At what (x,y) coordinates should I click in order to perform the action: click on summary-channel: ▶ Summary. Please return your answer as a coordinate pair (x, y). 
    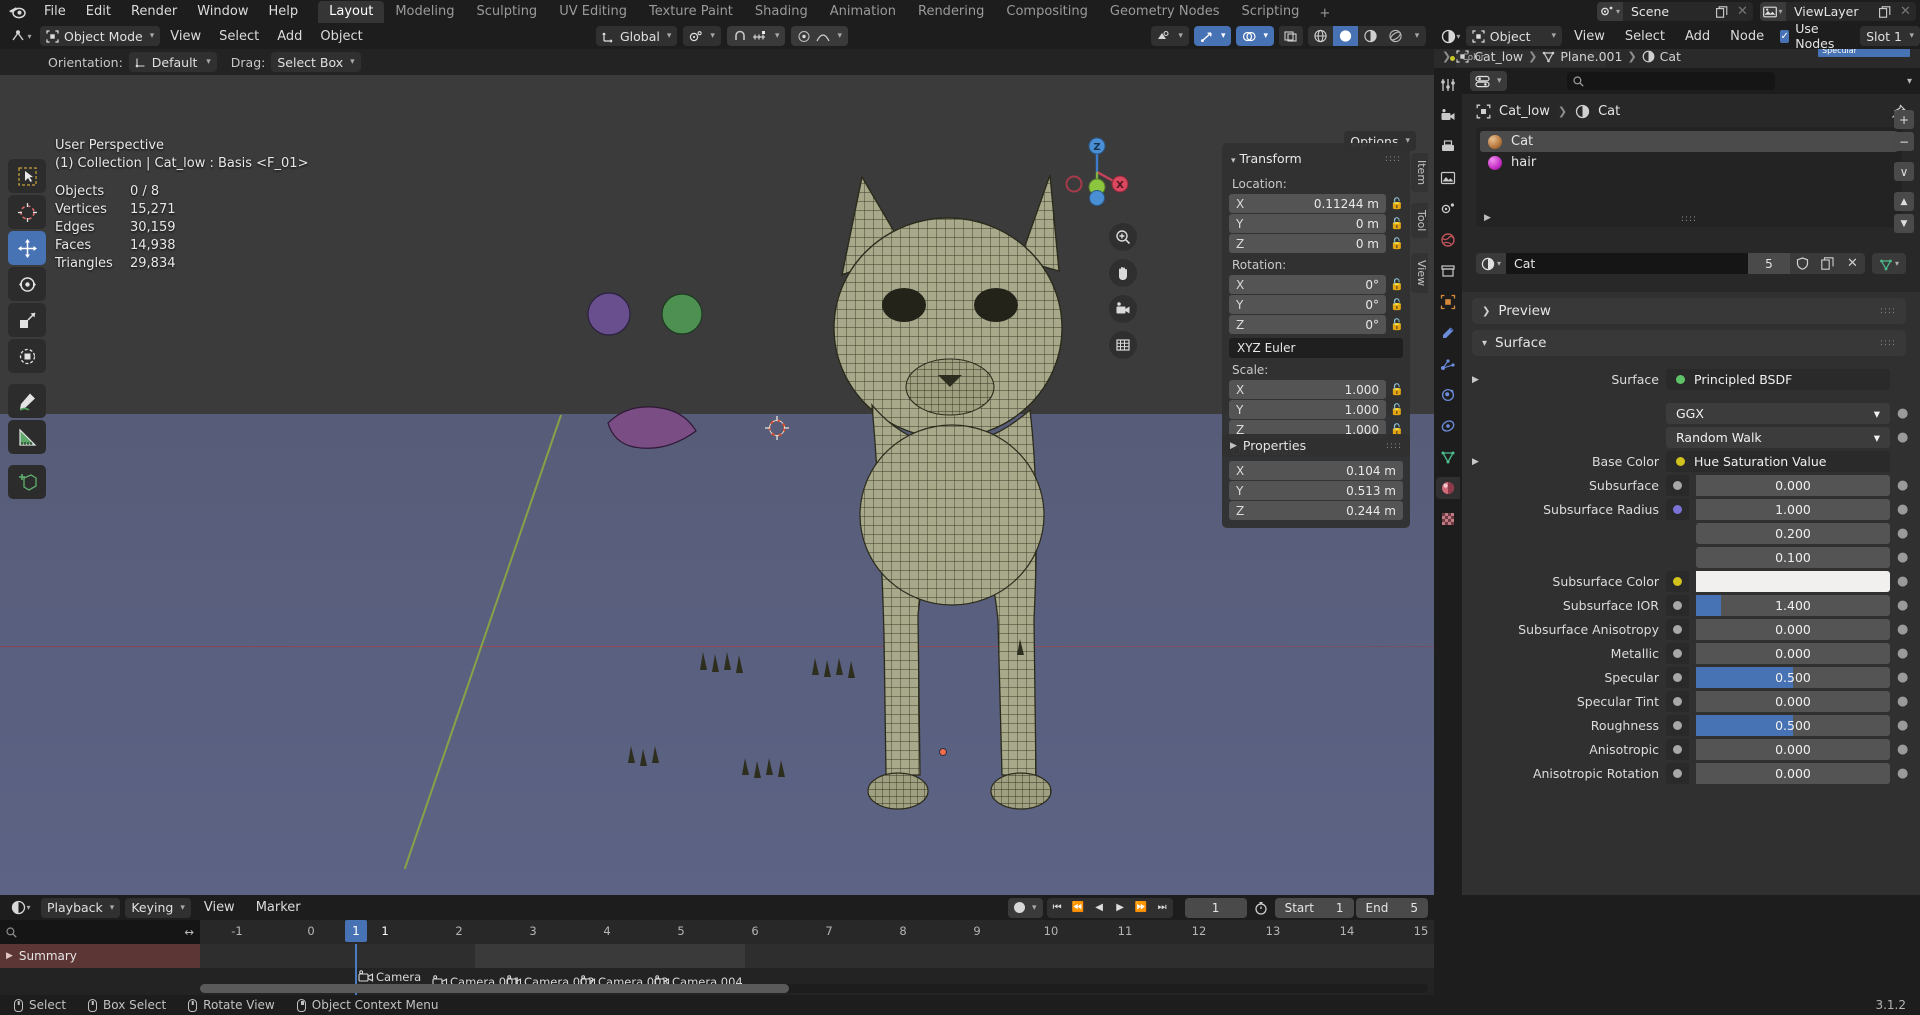
    Looking at the image, I should click on (100, 956).